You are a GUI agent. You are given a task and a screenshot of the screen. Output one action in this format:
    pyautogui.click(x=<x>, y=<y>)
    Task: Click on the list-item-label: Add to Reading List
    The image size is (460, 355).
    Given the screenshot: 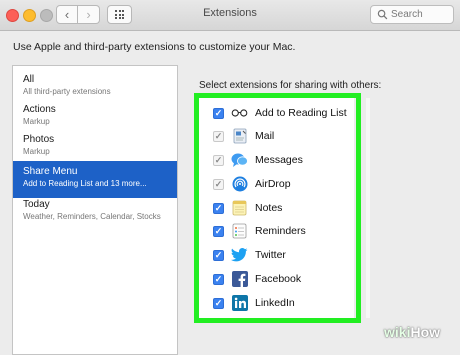 What is the action you would take?
    pyautogui.click(x=301, y=113)
    